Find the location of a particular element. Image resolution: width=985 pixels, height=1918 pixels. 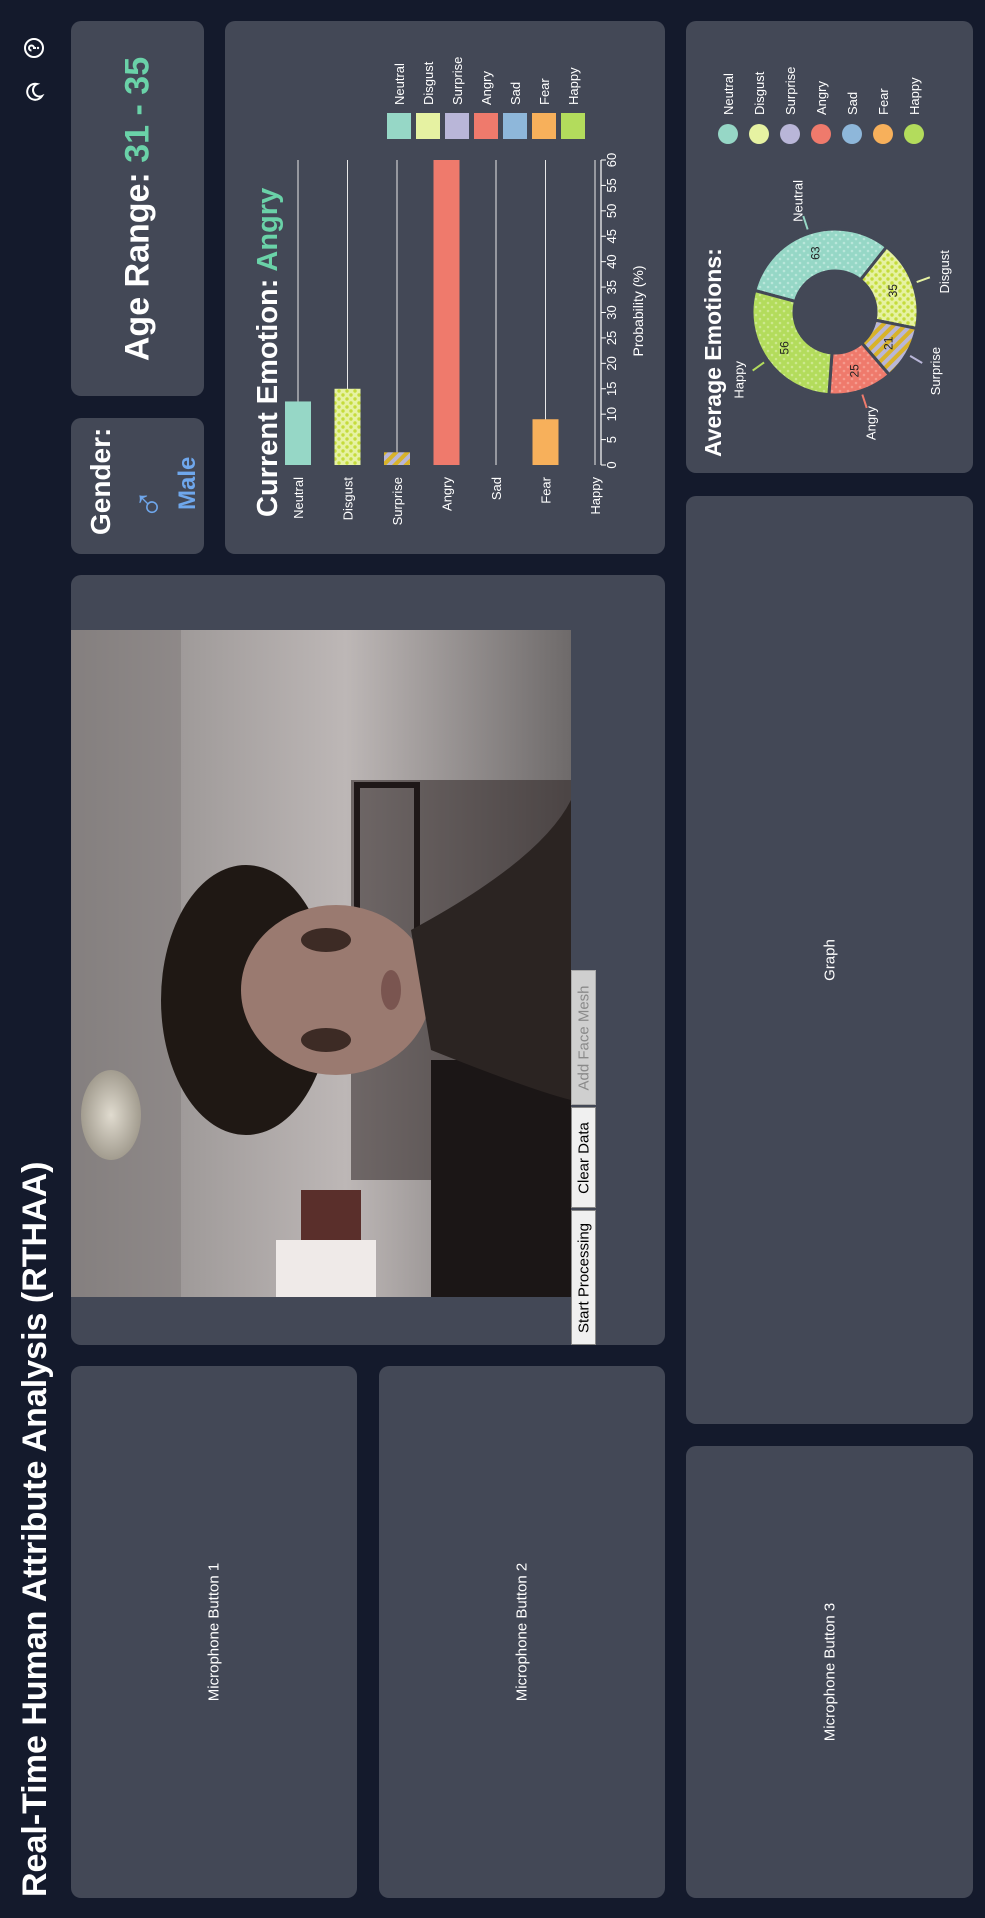

age-range-value: 31 - 35 is located at coordinates (137, 109).